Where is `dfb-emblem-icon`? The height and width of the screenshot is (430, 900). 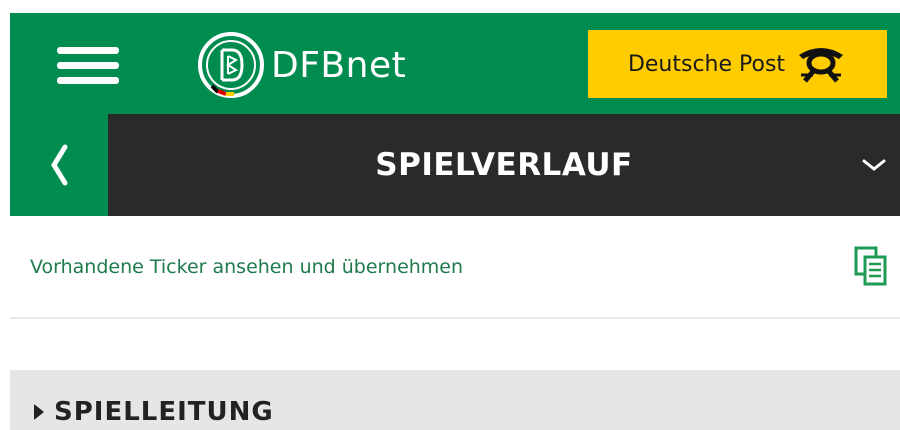
dfb-emblem-icon is located at coordinates (231, 65).